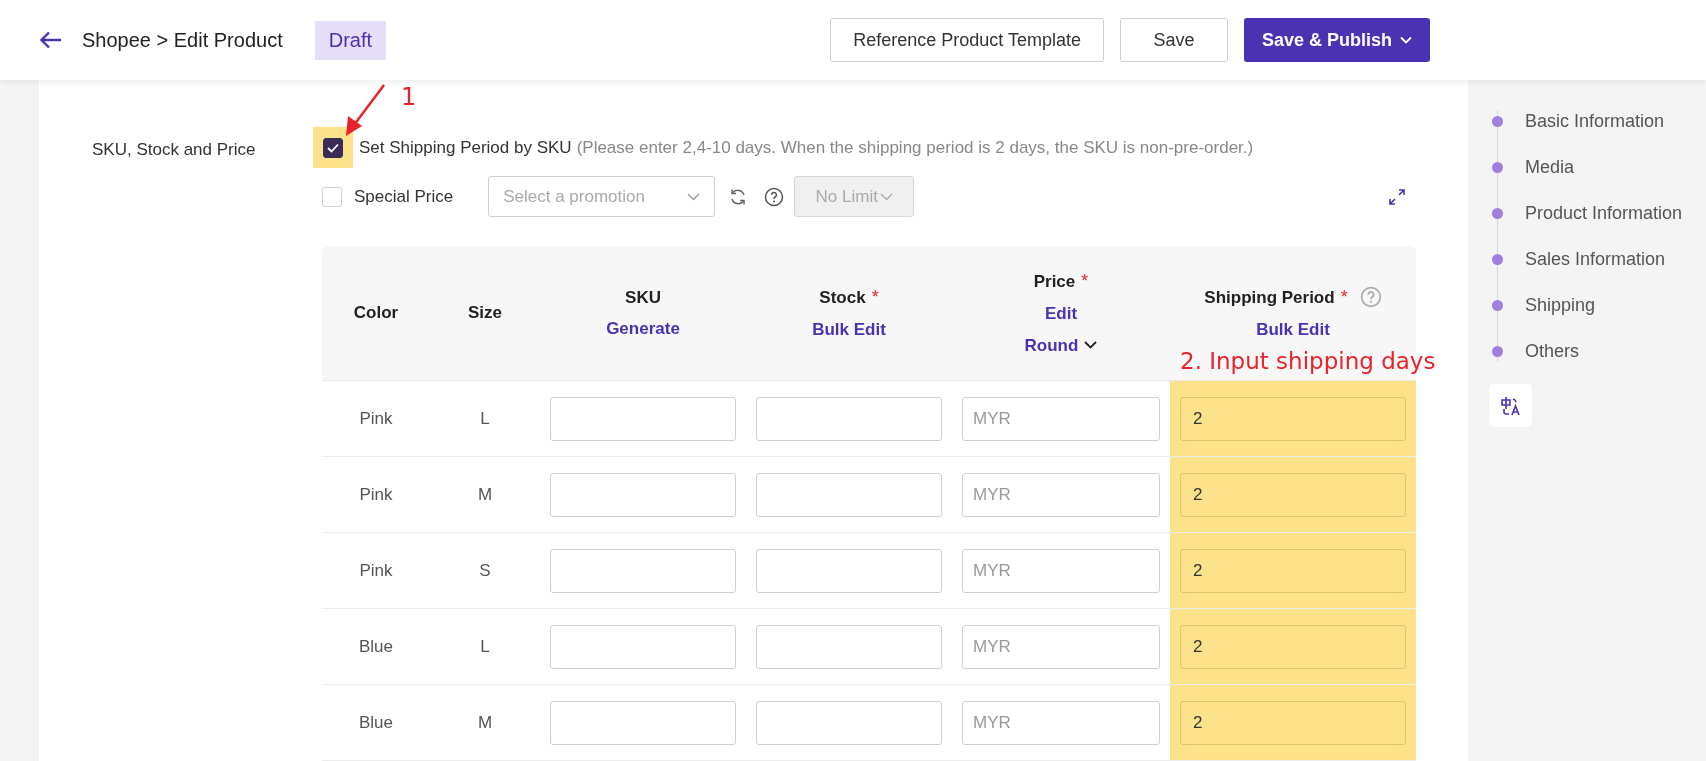 This screenshot has width=1706, height=761. I want to click on expand-icon, so click(1397, 196).